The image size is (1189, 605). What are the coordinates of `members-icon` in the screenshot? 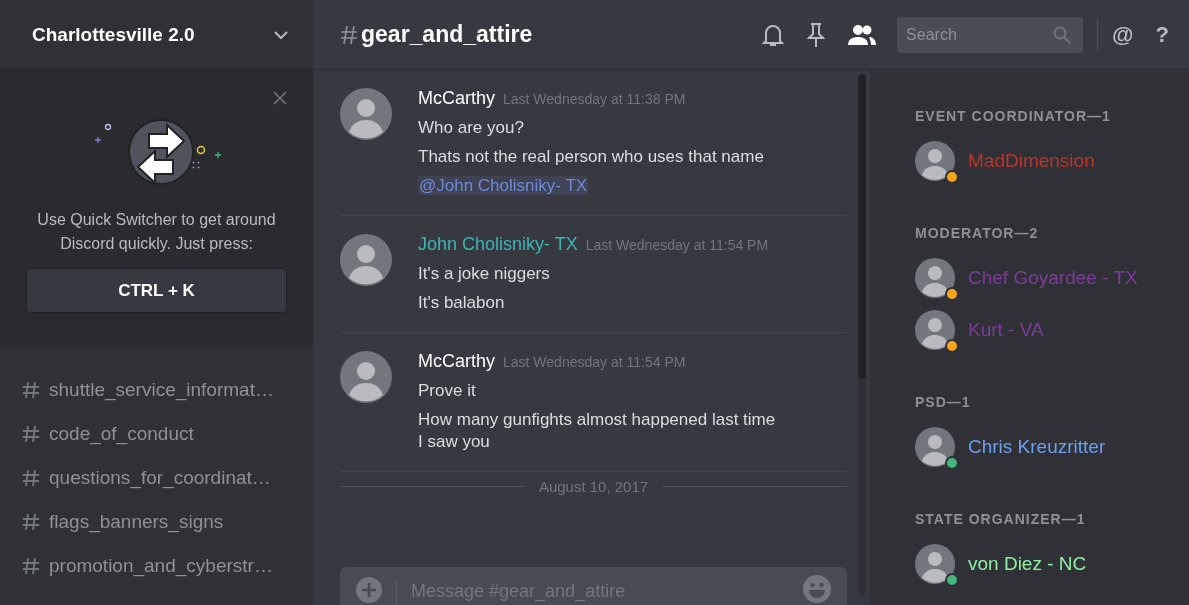 It's located at (862, 34).